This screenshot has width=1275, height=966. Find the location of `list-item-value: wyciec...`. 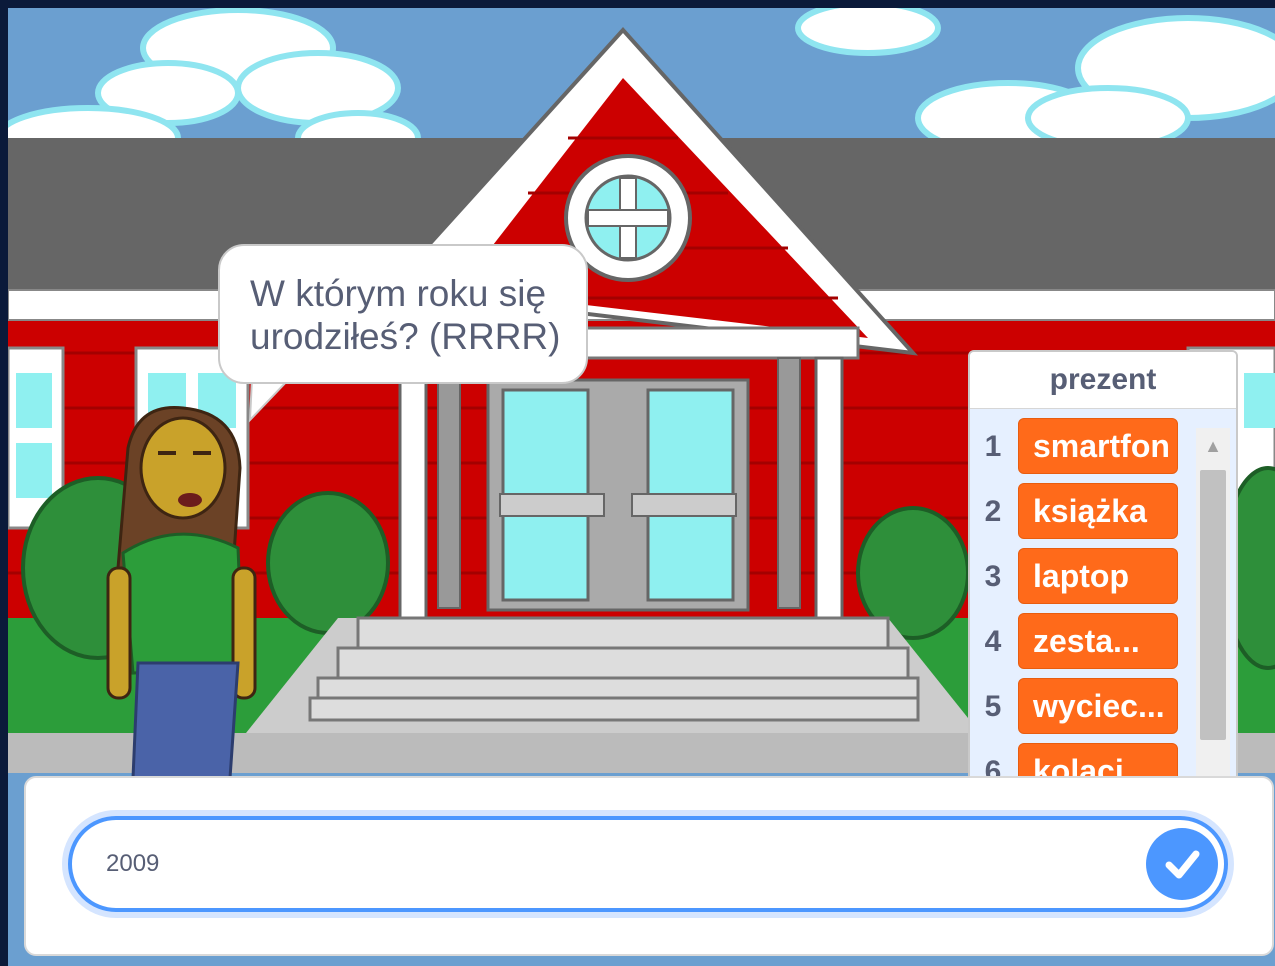

list-item-value: wyciec... is located at coordinates (1098, 706).